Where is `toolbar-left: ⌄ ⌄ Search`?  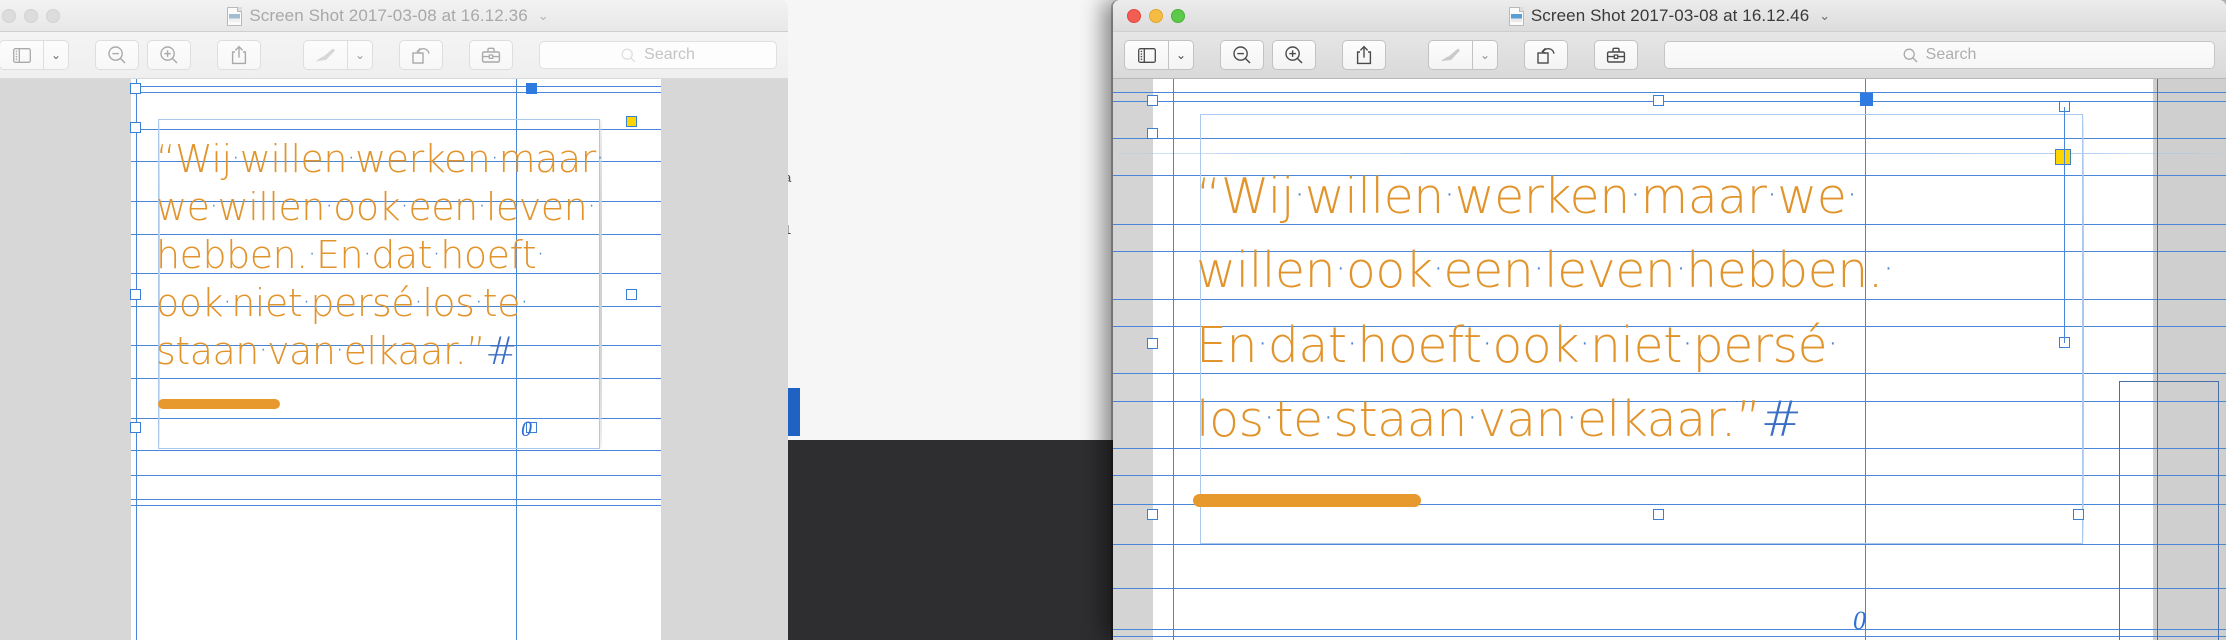
toolbar-left: ⌄ ⌄ Search is located at coordinates (394, 55).